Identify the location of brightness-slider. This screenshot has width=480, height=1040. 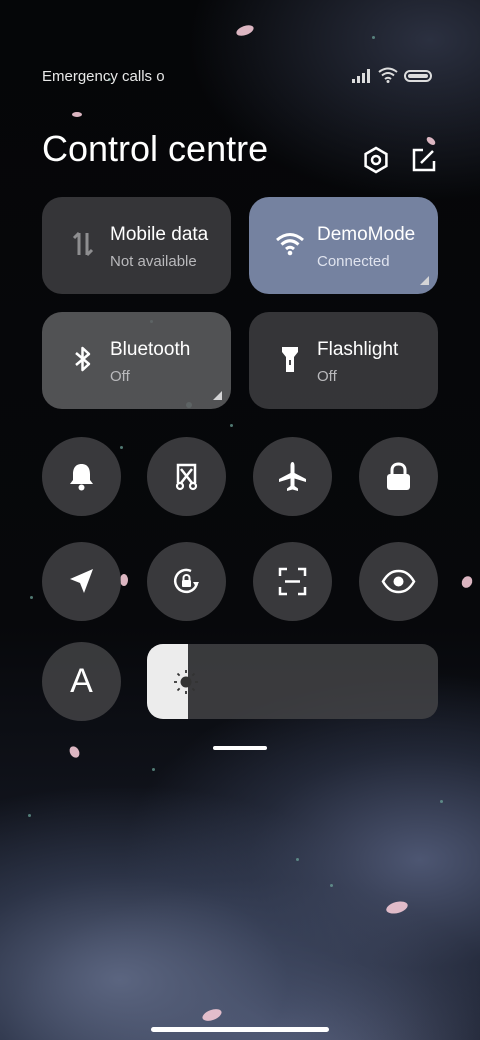
(292, 681).